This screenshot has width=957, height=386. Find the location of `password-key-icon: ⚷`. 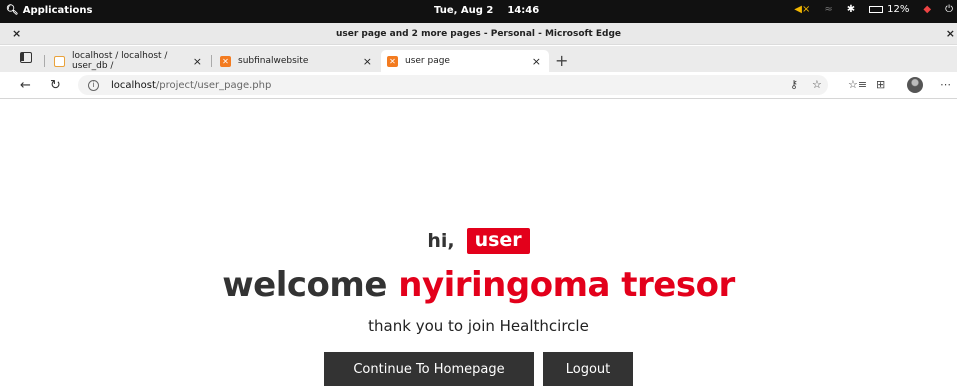

password-key-icon: ⚷ is located at coordinates (794, 84).